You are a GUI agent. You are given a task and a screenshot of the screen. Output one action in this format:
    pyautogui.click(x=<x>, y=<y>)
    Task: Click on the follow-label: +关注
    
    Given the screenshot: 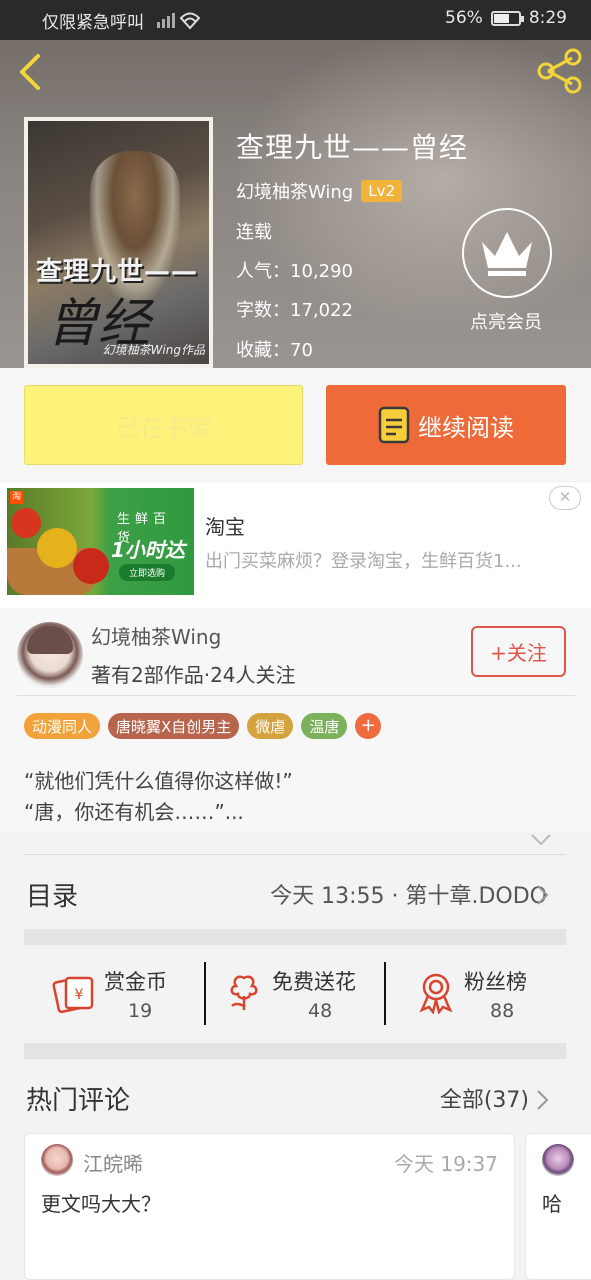 What is the action you would take?
    pyautogui.click(x=518, y=653)
    